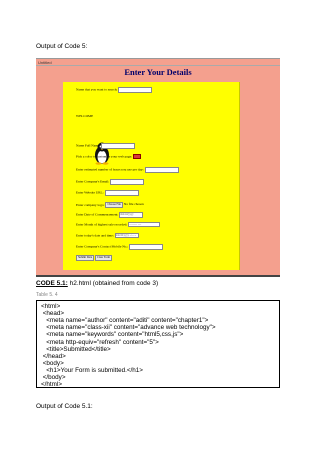  I want to click on caption-bold: CODE 5.1:, so click(52, 283).